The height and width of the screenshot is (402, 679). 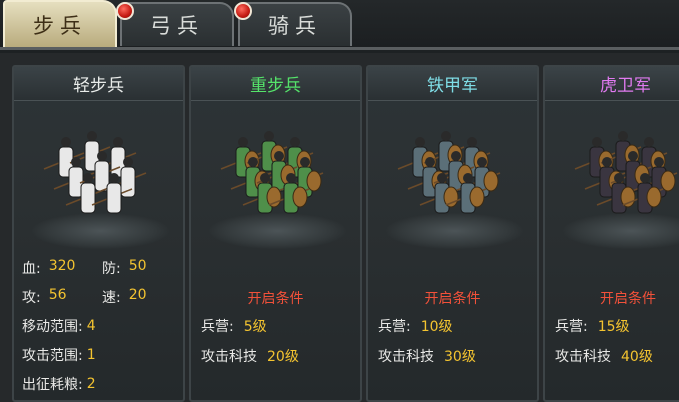 I want to click on tab-archer-label: 弓兵, so click(x=177, y=26).